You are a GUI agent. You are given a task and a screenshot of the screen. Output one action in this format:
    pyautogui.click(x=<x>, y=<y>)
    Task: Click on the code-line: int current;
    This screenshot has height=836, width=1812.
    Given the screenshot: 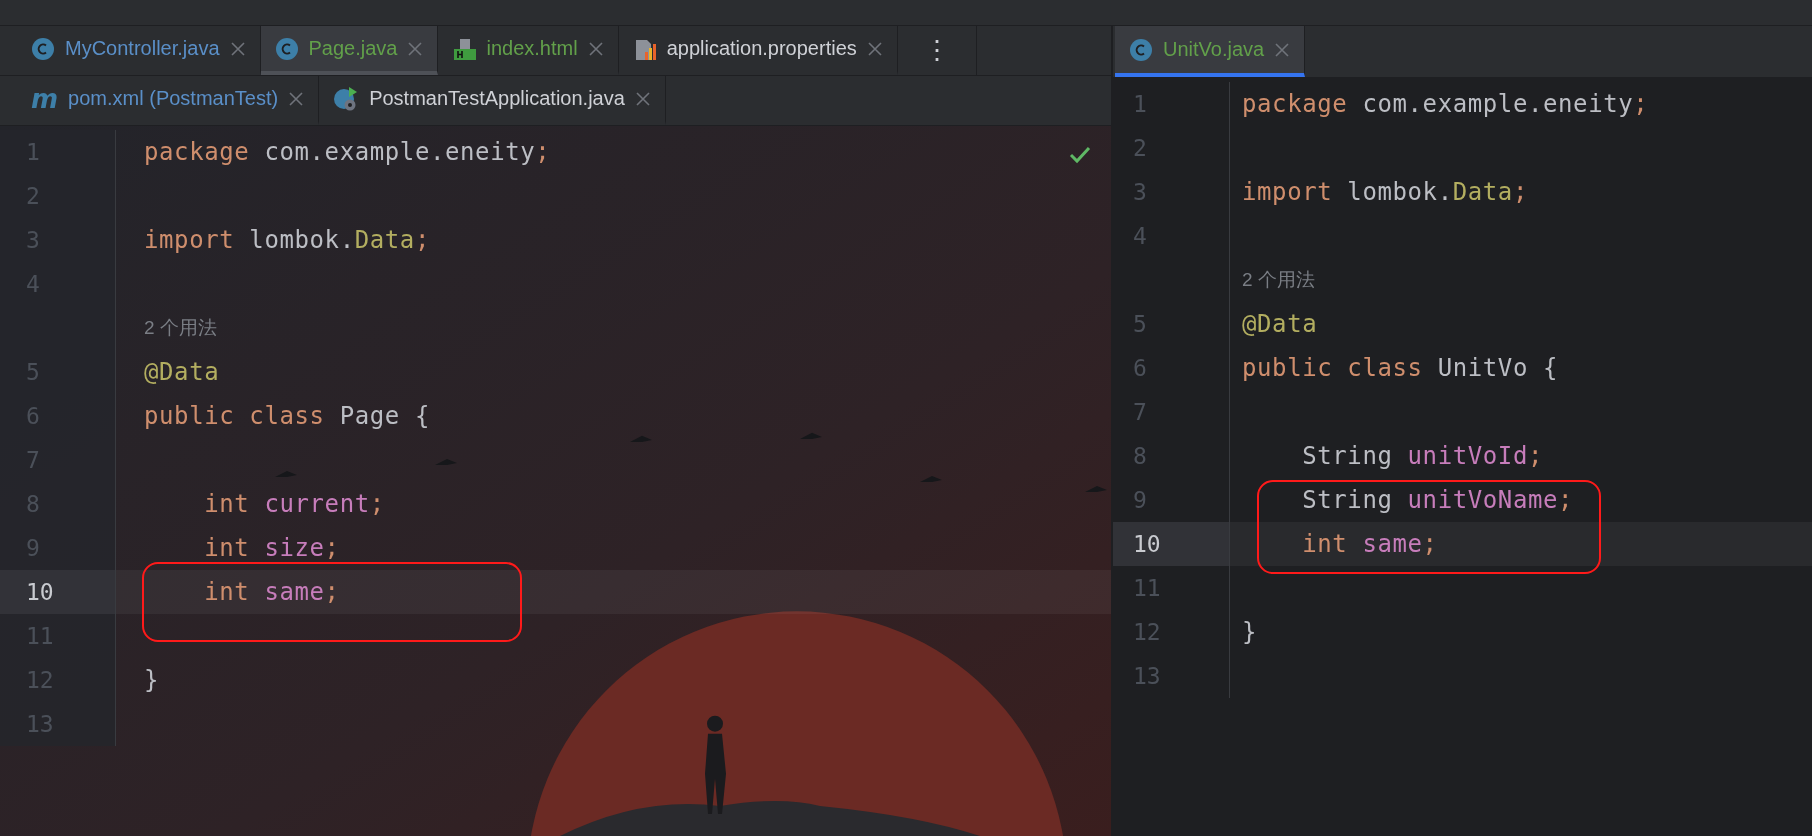 What is the action you would take?
    pyautogui.click(x=294, y=504)
    